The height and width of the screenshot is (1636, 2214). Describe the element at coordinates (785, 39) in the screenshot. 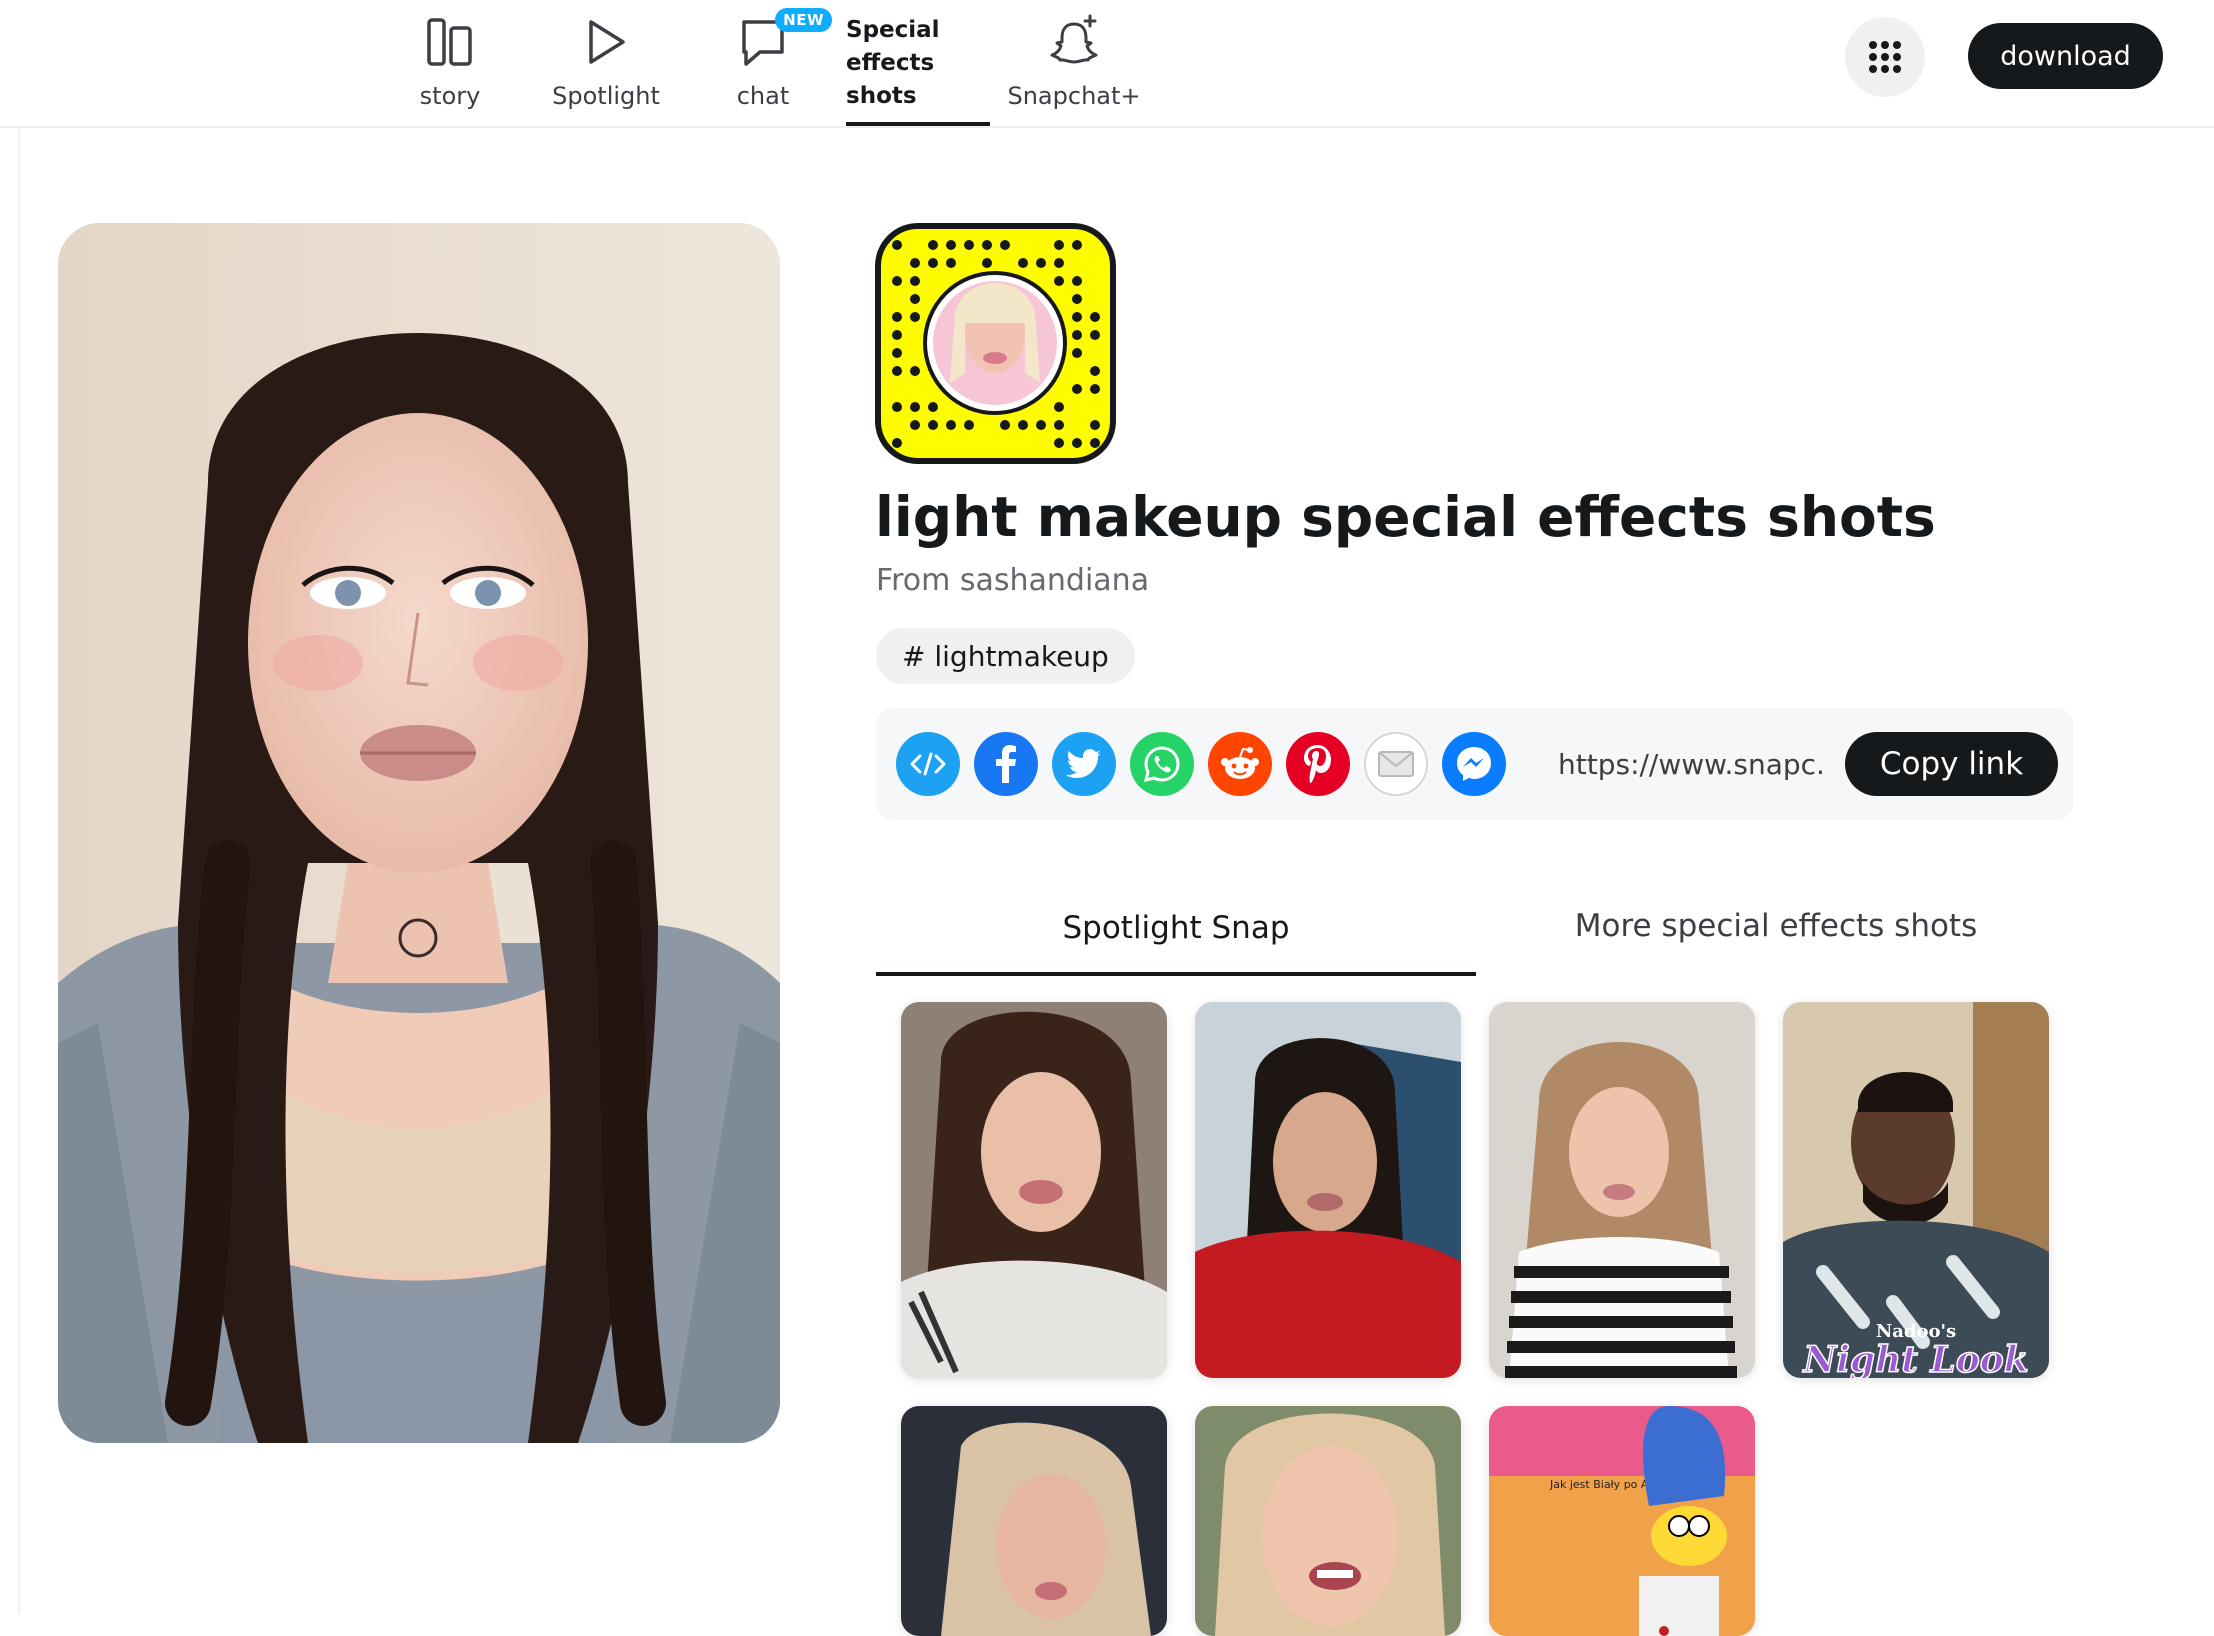

I see `chat-bubble-icon: NEW` at that location.